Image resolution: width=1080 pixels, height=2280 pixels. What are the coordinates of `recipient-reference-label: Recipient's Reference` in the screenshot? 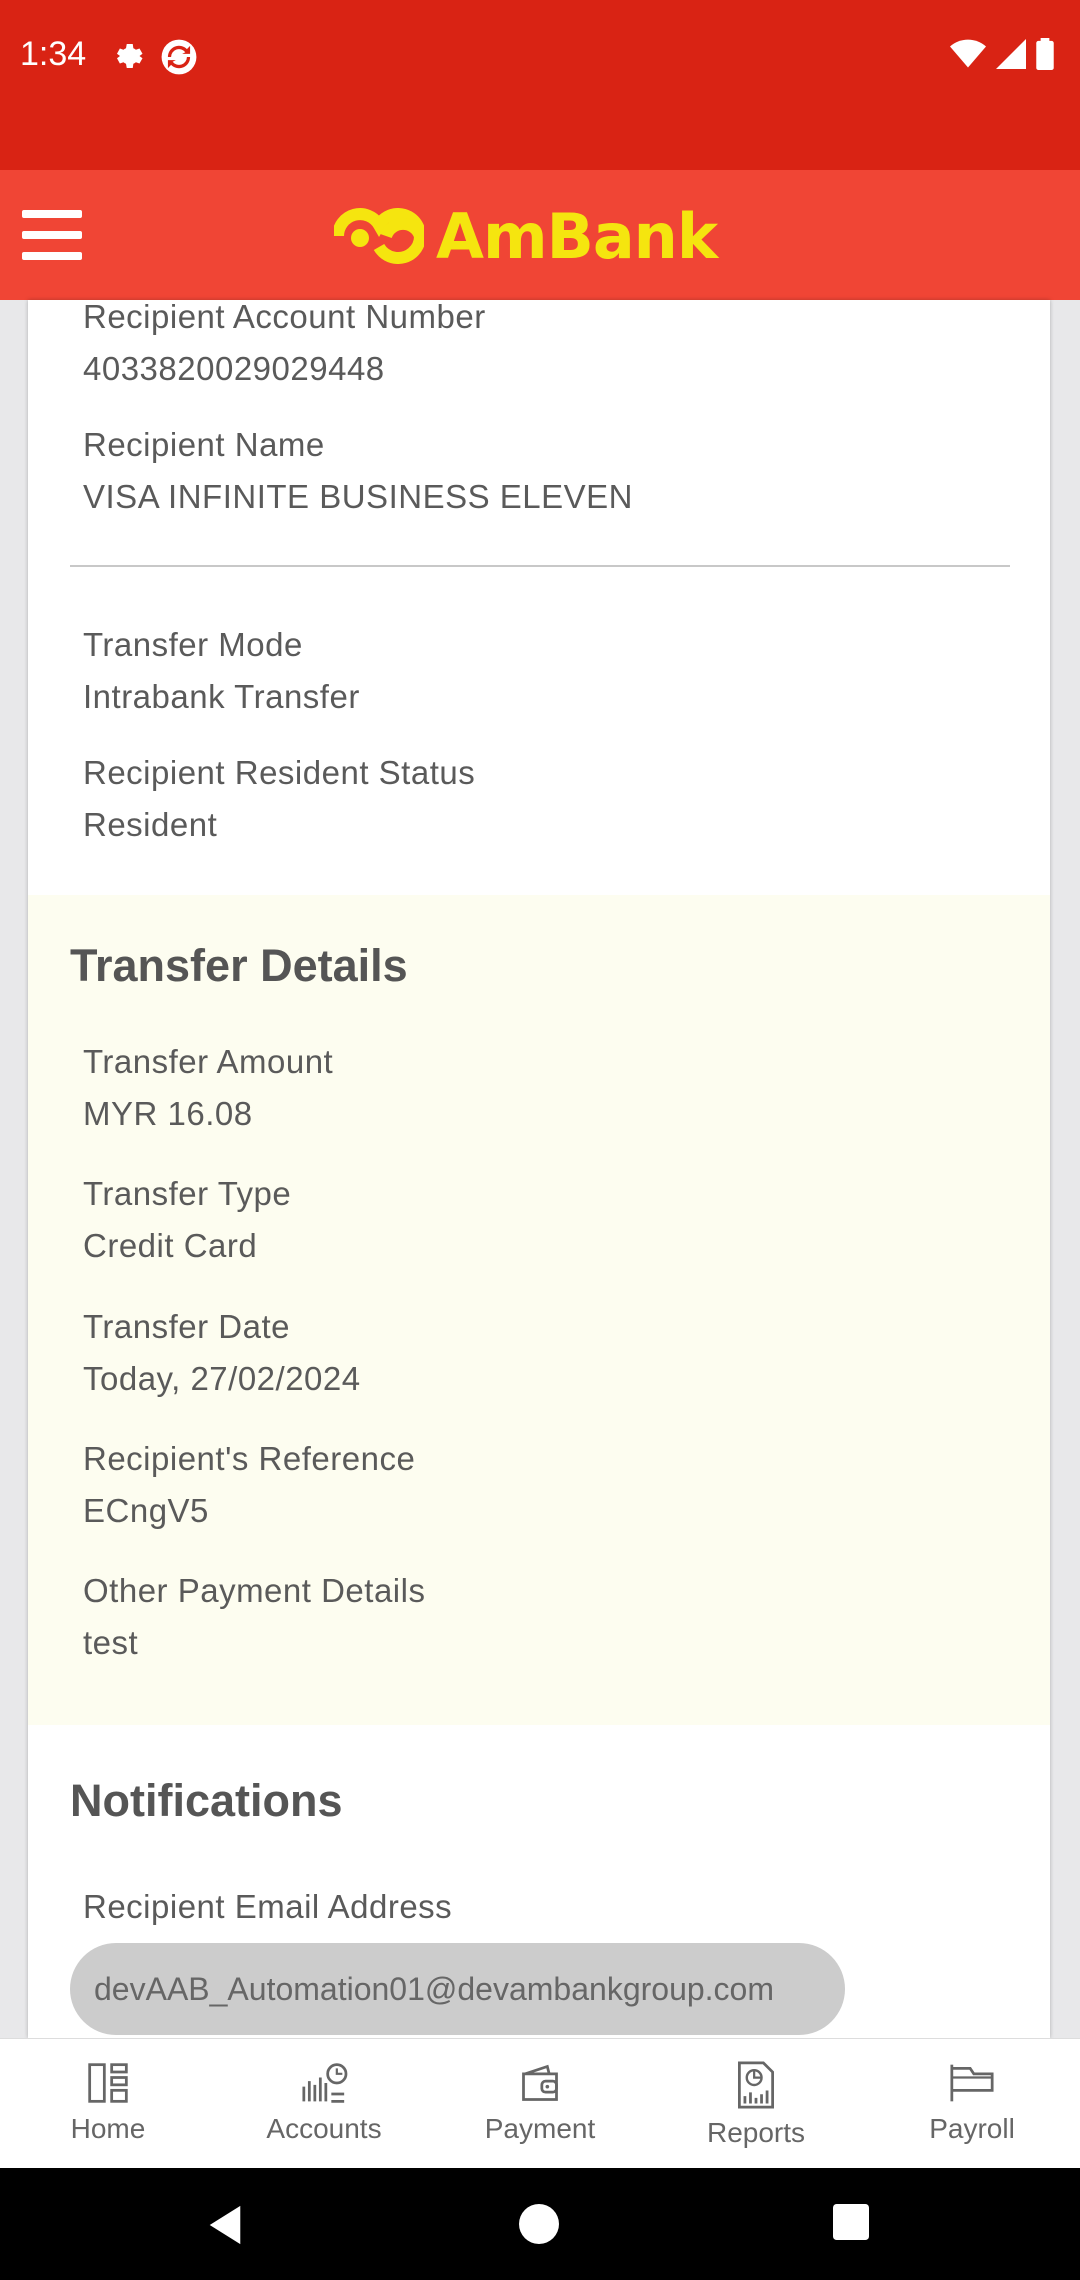 It's located at (249, 1458).